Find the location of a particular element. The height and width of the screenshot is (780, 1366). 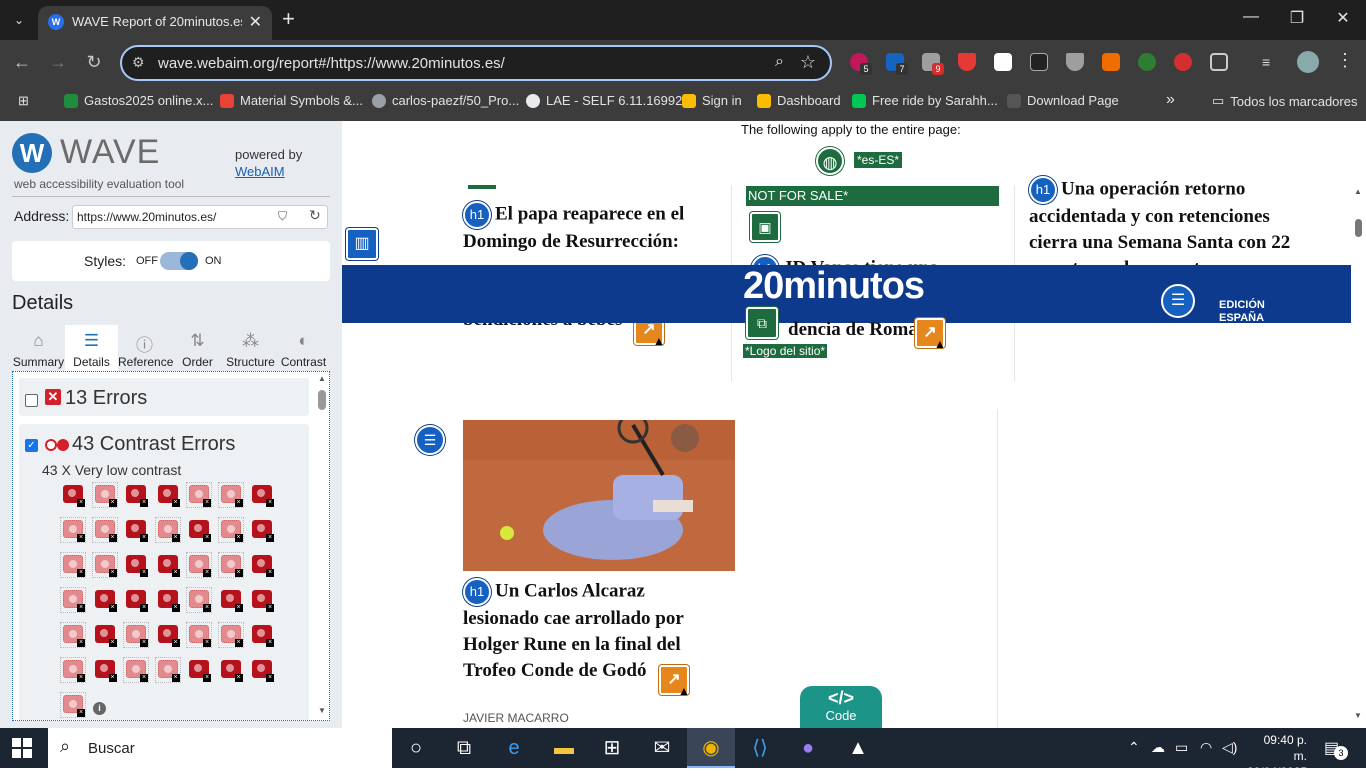

check-extension-icon is located at coordinates (1147, 62).